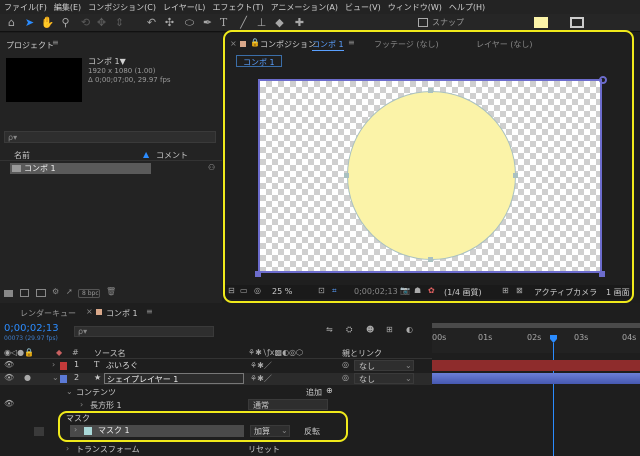  I want to click on selection-arrow-icon: ➤, so click(29, 22).